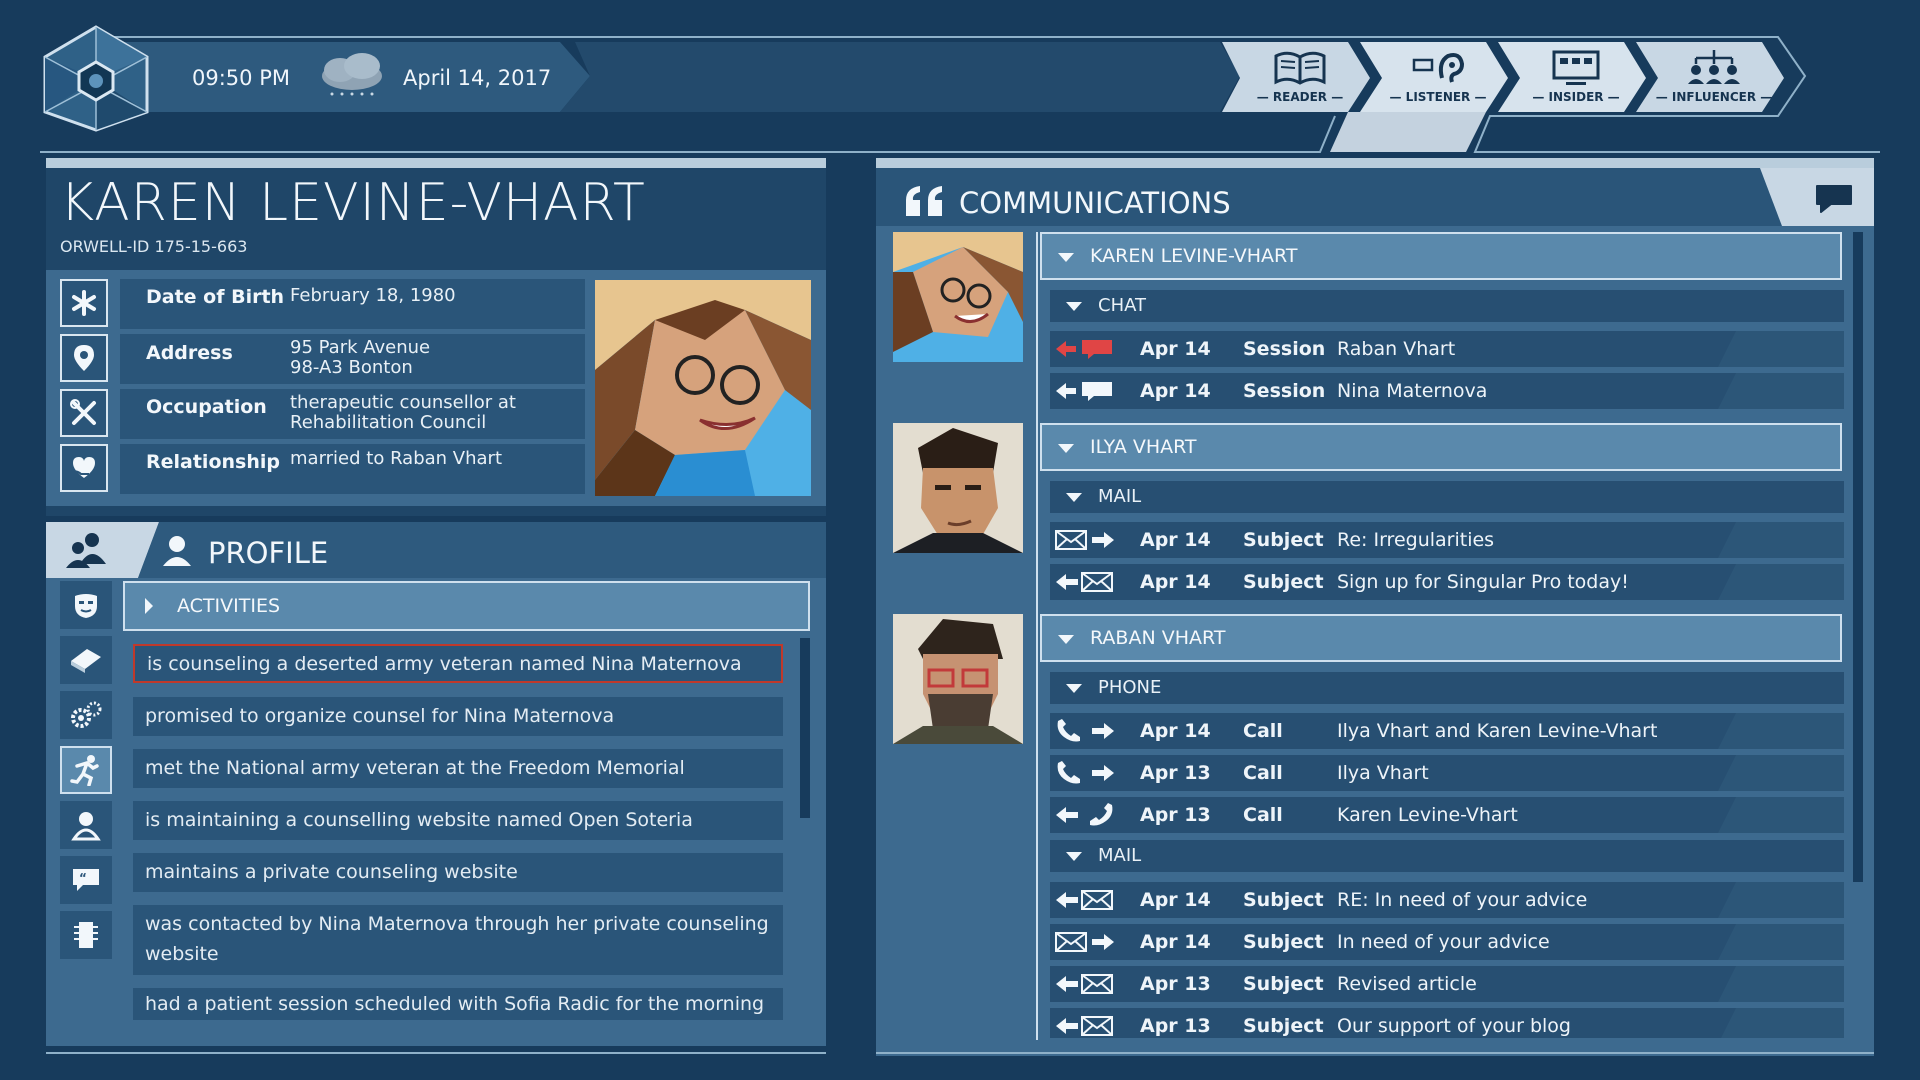  Describe the element at coordinates (1858, 557) in the screenshot. I see `comm-scrollbar` at that location.